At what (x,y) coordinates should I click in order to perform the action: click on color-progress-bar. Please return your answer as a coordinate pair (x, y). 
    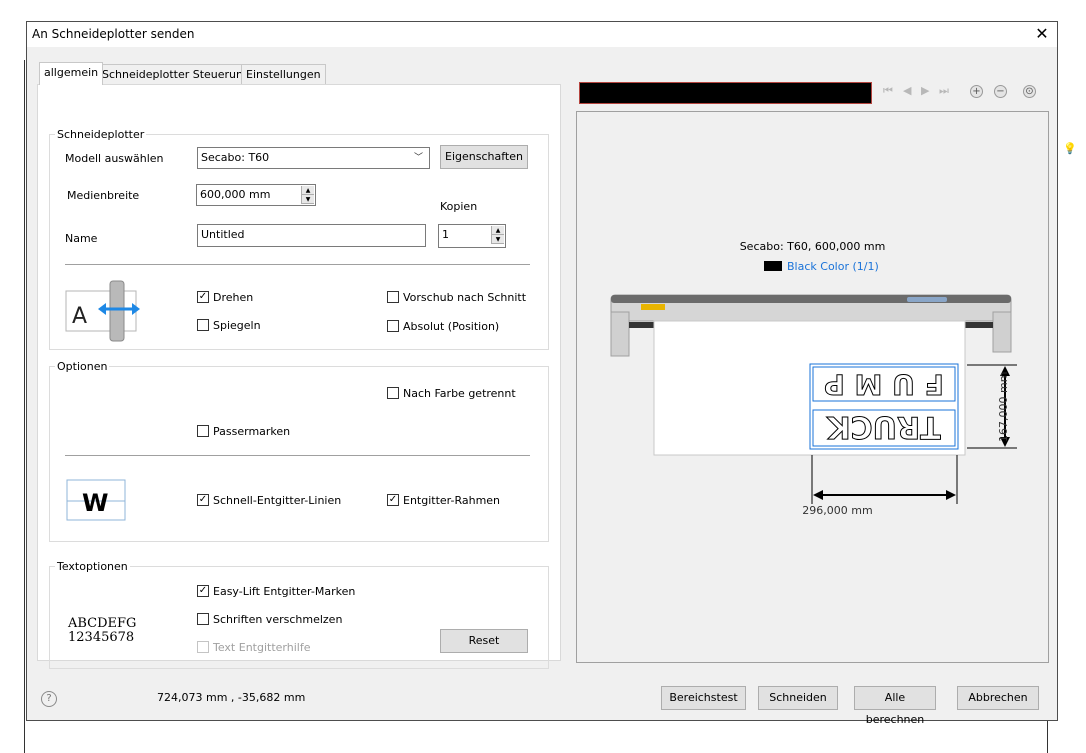
    Looking at the image, I should click on (725, 93).